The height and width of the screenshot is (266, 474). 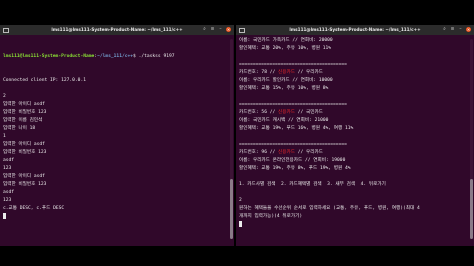 What do you see at coordinates (259, 112) in the screenshot?
I see `terminal-text: 카드번호: 56 //` at bounding box center [259, 112].